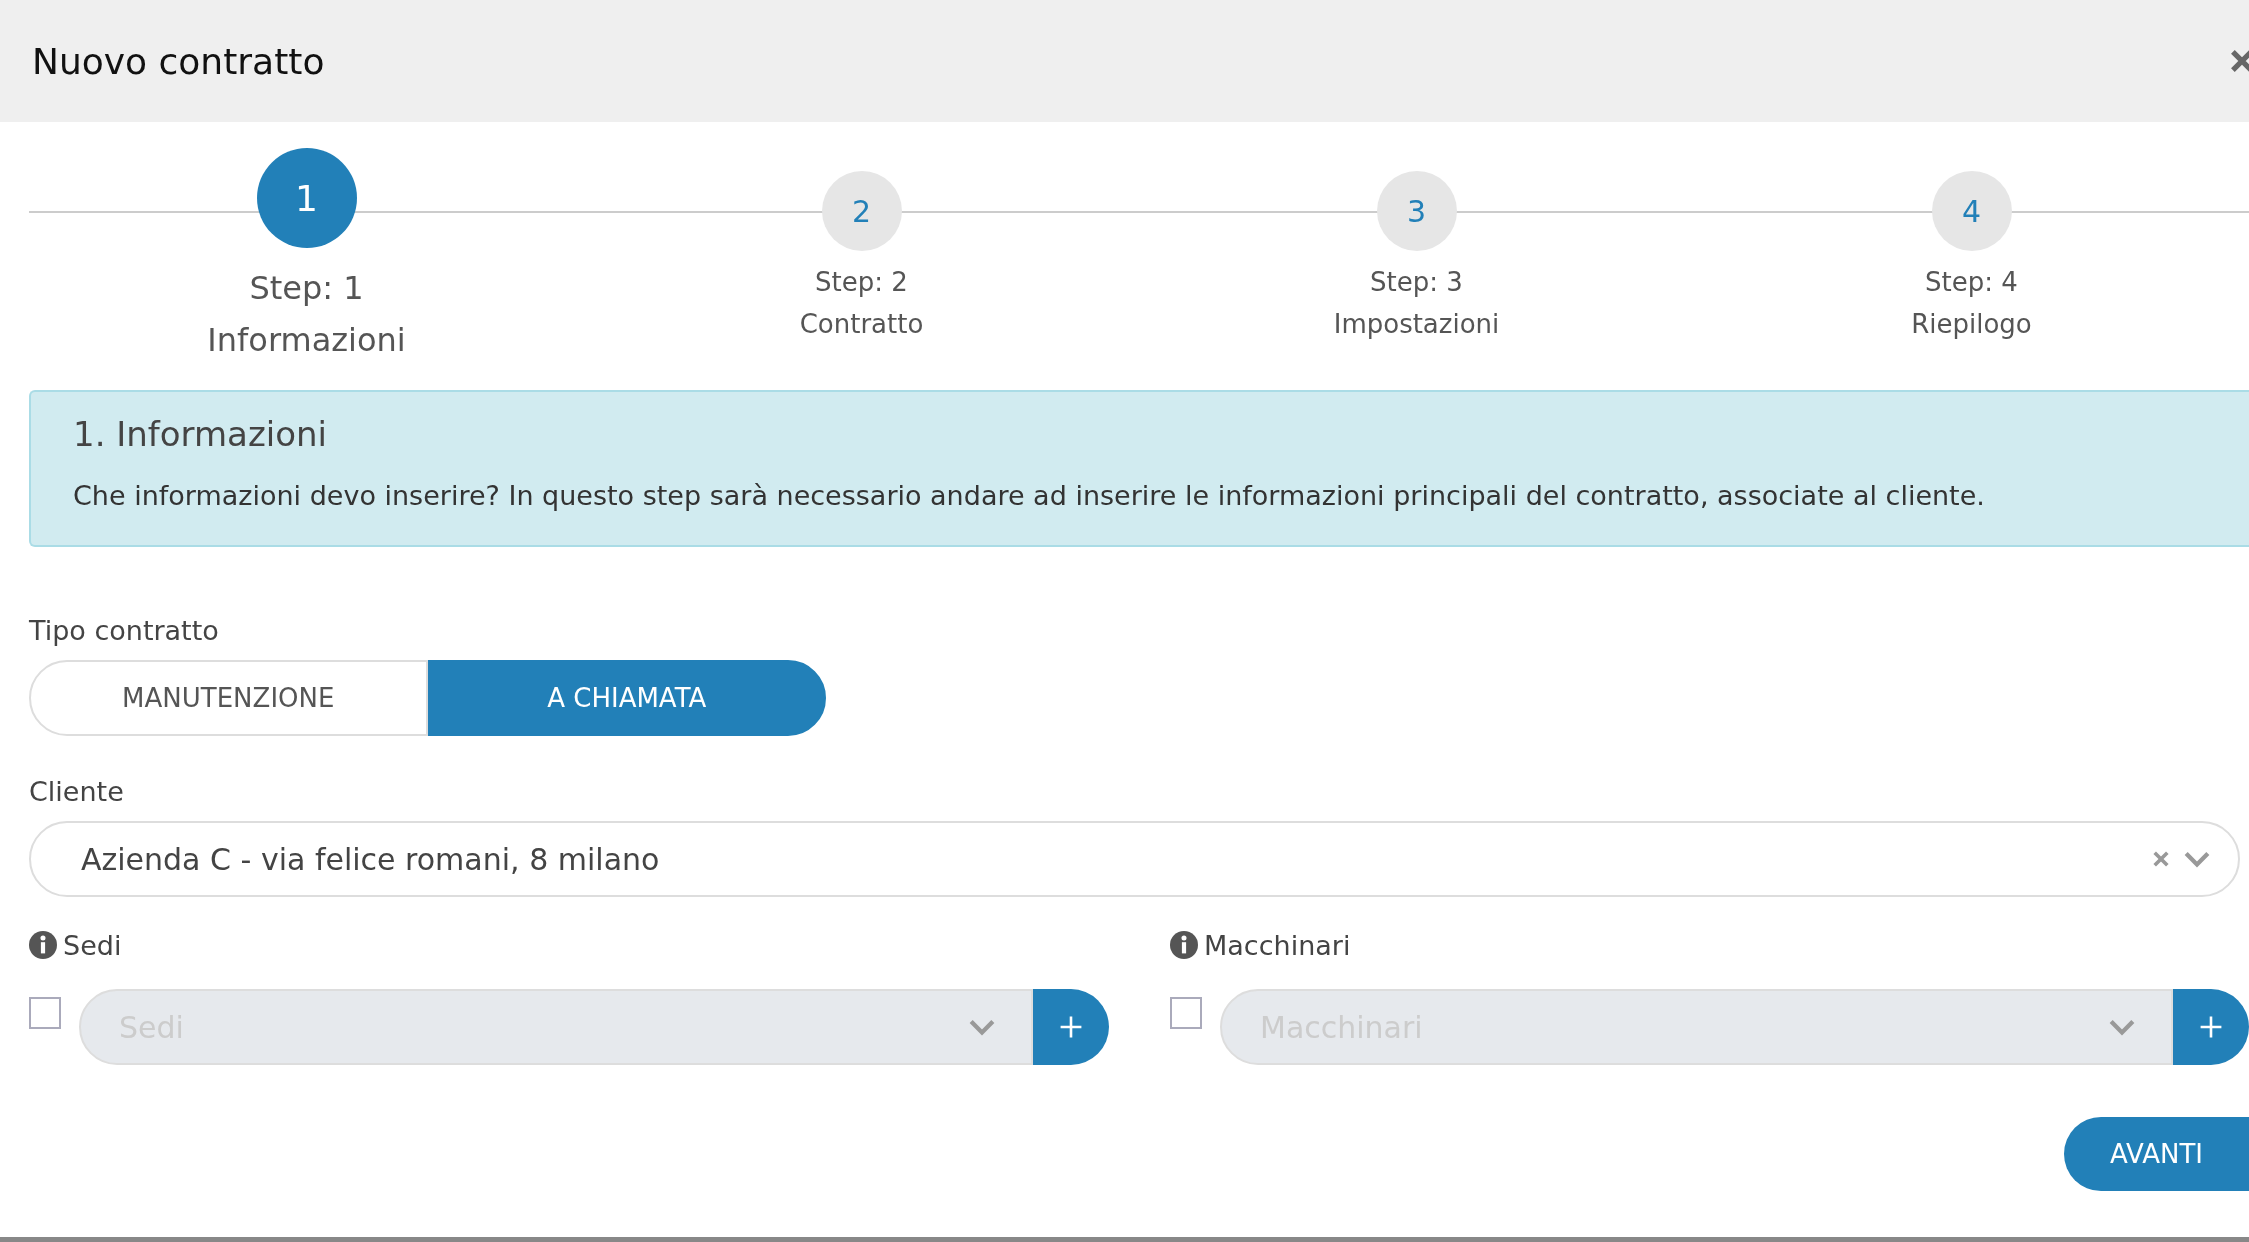  Describe the element at coordinates (1134, 859) in the screenshot. I see `client-select: Azienda C - via felice romani, 8 milano` at that location.